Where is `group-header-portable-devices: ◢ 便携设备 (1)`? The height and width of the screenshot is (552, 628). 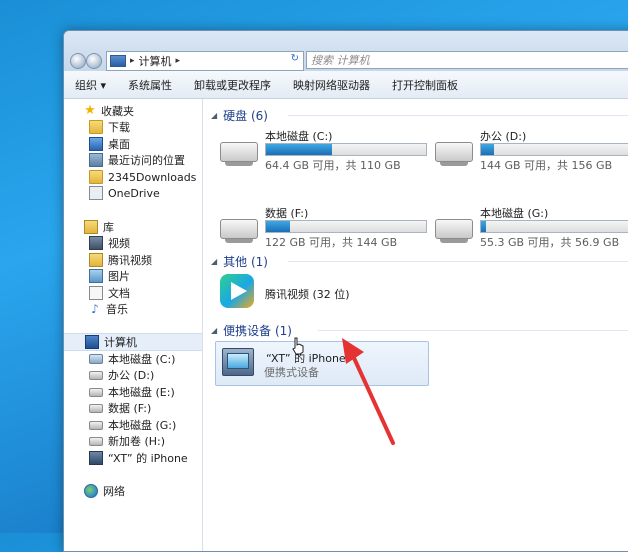 group-header-portable-devices: ◢ 便携设备 (1) is located at coordinates (251, 330).